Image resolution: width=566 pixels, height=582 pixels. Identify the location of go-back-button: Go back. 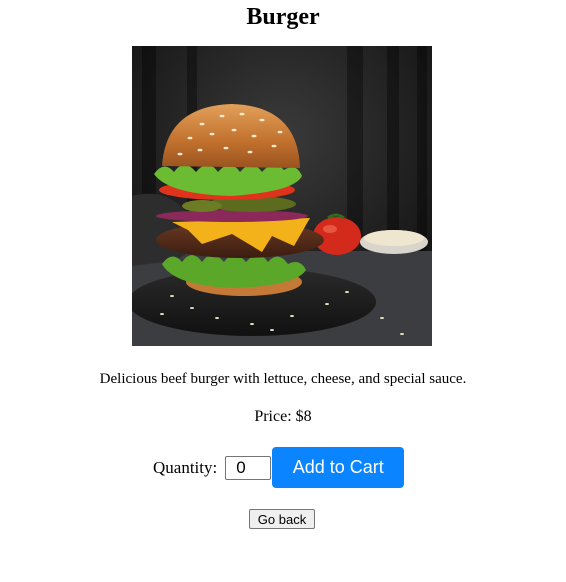
(282, 519).